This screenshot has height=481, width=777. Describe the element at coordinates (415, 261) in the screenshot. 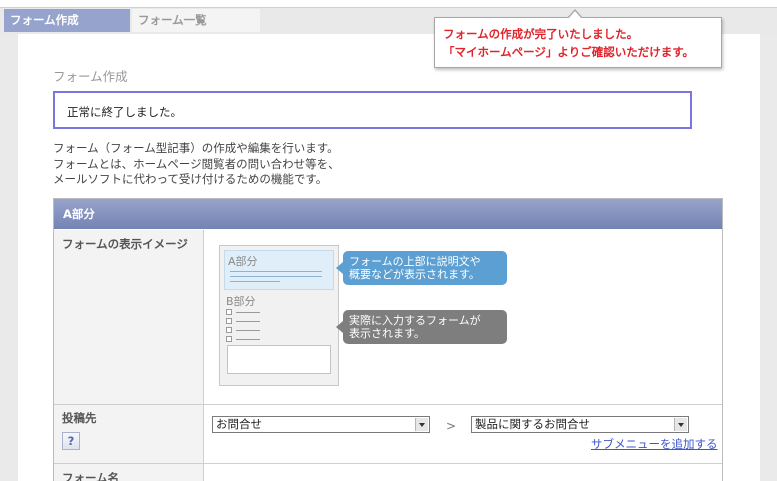

I see `callout-text: フォームの上部に説明文や` at that location.